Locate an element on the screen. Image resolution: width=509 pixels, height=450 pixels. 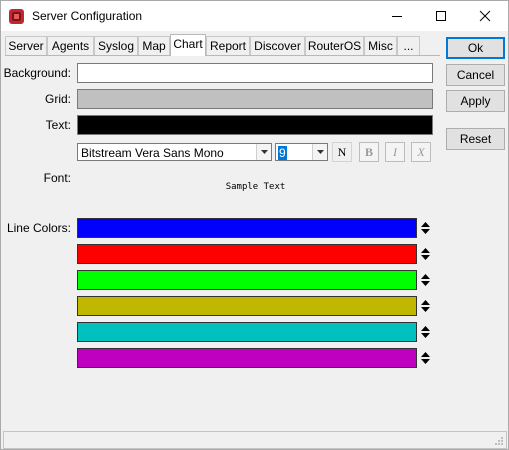
tab-chart: Chart is located at coordinates (188, 45).